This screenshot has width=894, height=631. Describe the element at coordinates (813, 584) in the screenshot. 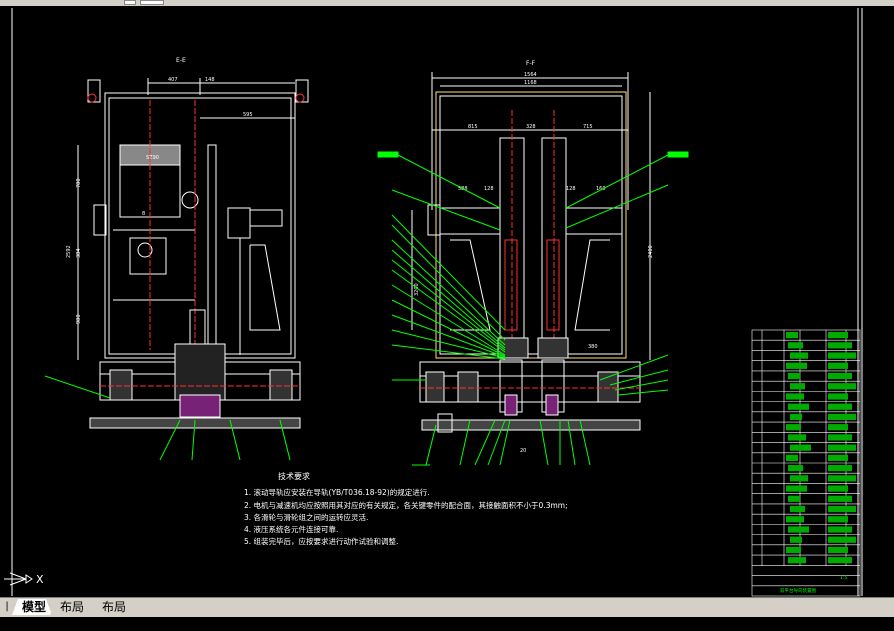

I see `title-block-footer: 双平台导向装置图 1:5` at that location.